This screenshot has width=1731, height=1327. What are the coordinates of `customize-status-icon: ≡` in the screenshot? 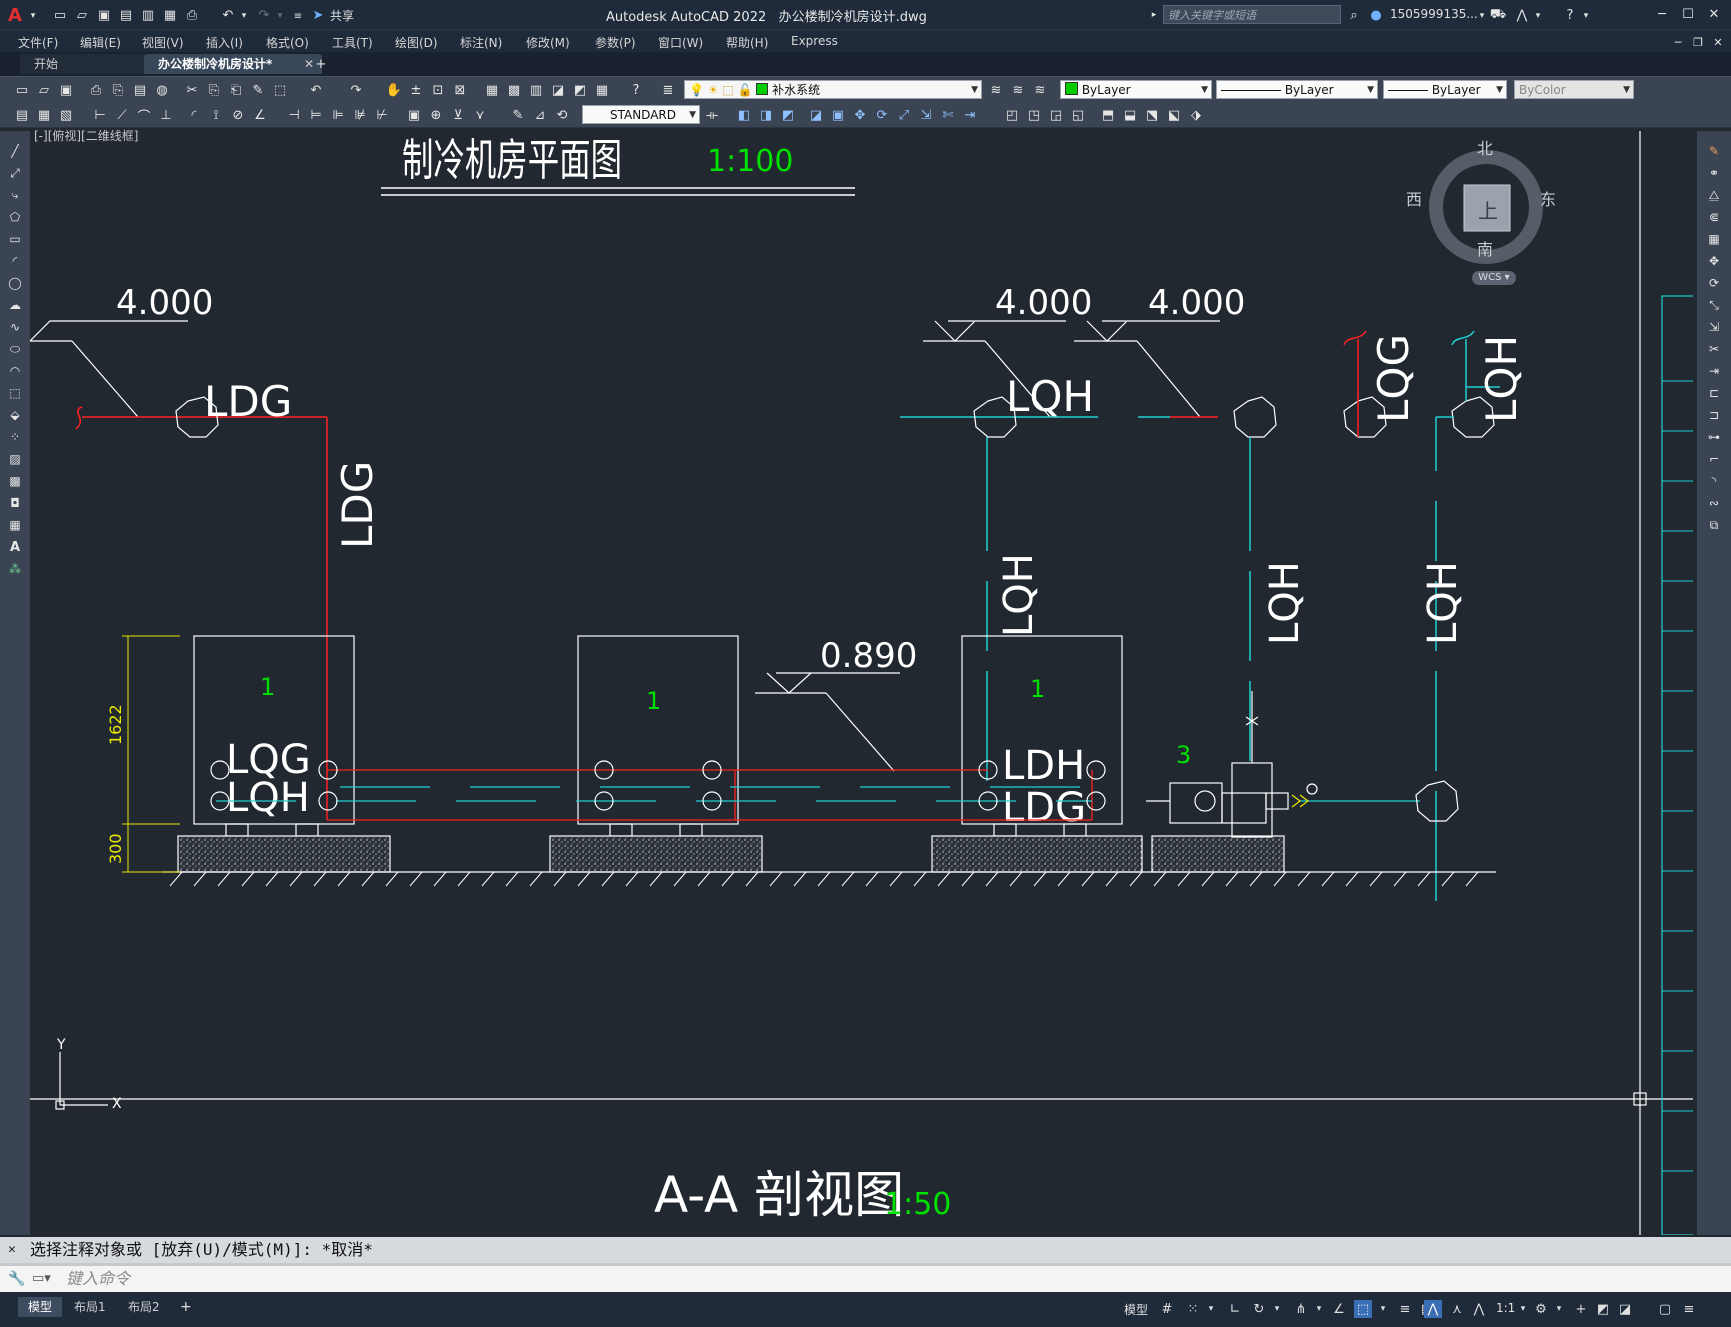 It's located at (1689, 1309).